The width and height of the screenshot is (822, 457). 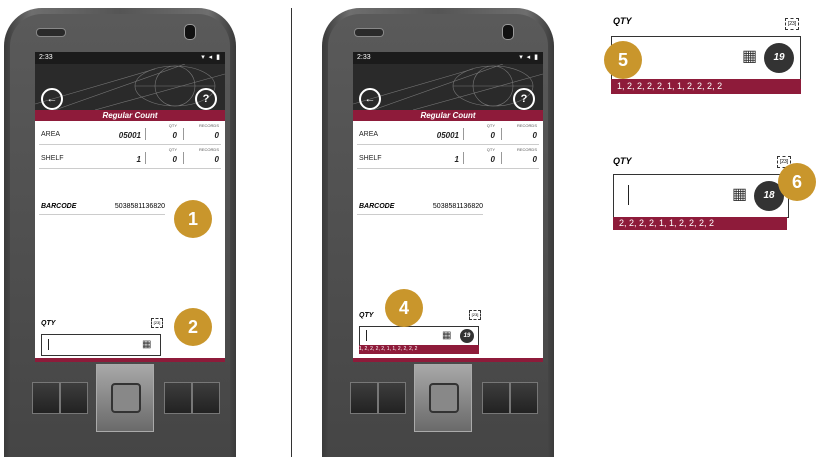 What do you see at coordinates (139, 206) in the screenshot?
I see `barcode-value: 5038581136820` at bounding box center [139, 206].